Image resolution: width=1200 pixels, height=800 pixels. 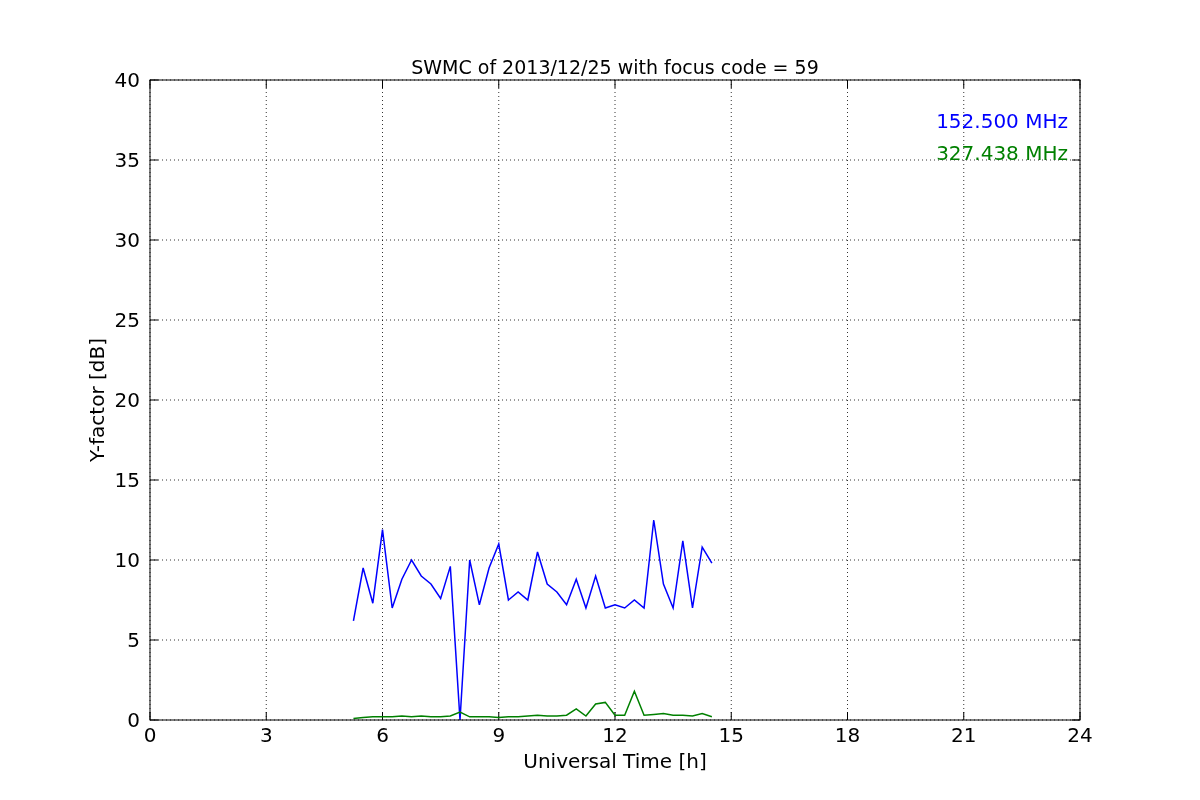 What do you see at coordinates (97, 400) in the screenshot?
I see `y-axis-label: Y-factor [dB]` at bounding box center [97, 400].